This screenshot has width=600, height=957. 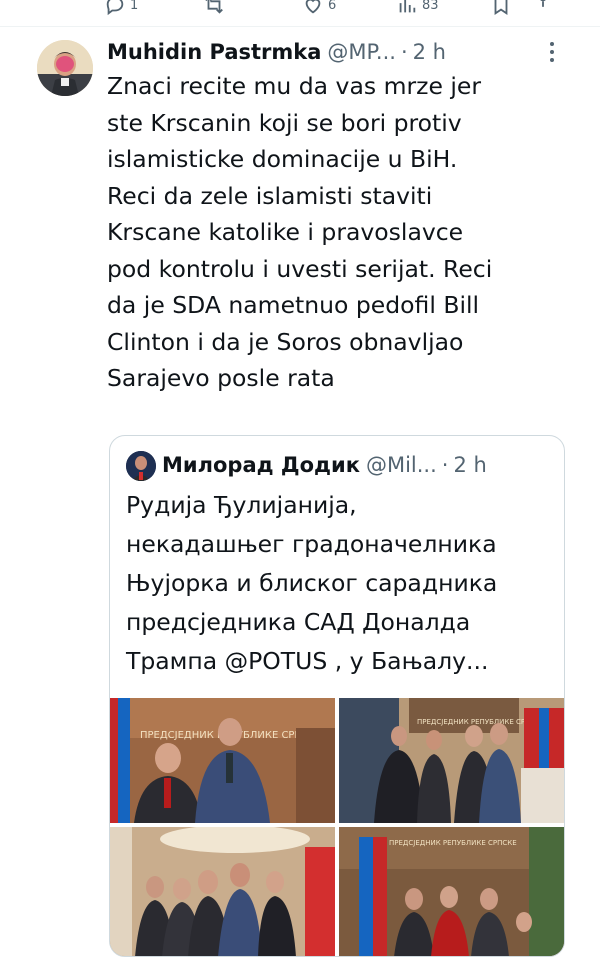 What do you see at coordinates (332, 6) in the screenshot?
I see `like-count: 6` at bounding box center [332, 6].